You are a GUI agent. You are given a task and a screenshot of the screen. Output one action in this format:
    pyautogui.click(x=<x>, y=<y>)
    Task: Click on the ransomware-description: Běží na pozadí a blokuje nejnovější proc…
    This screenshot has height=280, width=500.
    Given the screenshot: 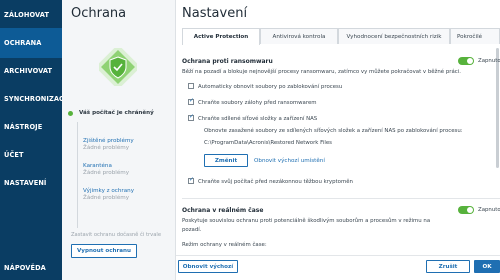 What is the action you would take?
    pyautogui.click(x=321, y=72)
    